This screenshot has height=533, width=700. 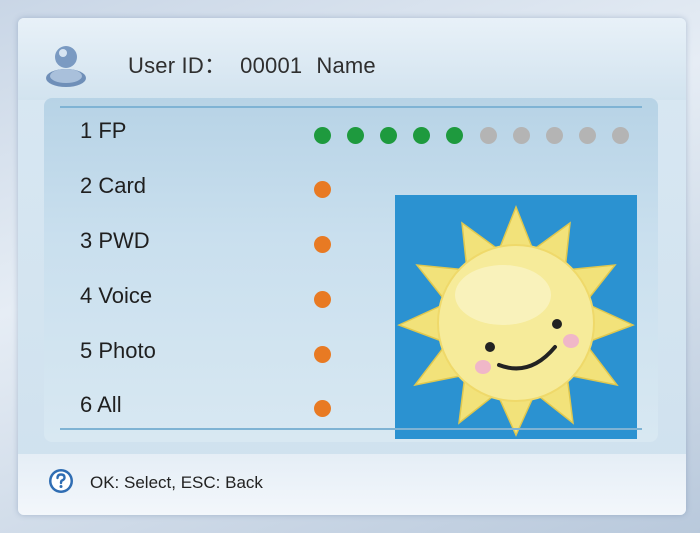 I want to click on menu-item-all: 6 All, so click(x=101, y=405).